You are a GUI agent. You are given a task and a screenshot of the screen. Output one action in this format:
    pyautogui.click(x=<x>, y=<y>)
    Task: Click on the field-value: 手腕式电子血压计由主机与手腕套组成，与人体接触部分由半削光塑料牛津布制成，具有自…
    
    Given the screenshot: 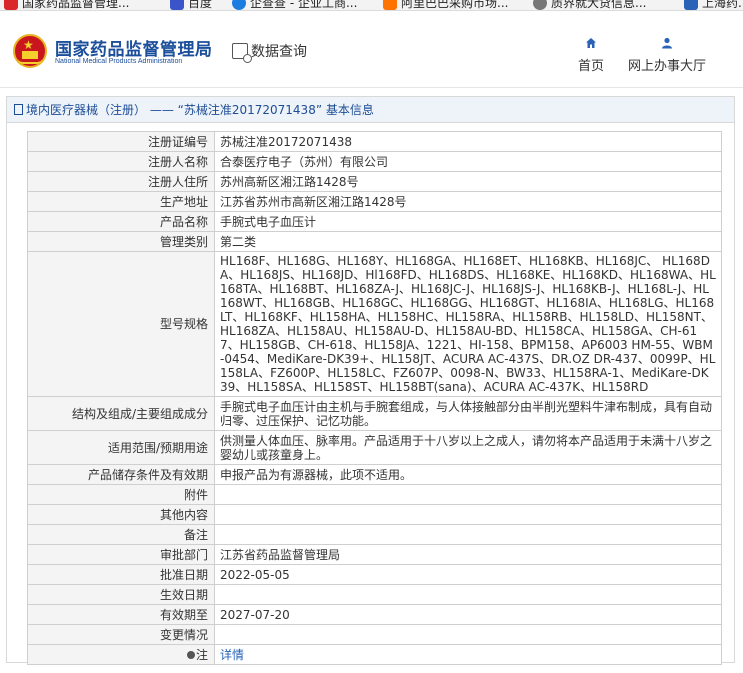 What is the action you would take?
    pyautogui.click(x=468, y=413)
    